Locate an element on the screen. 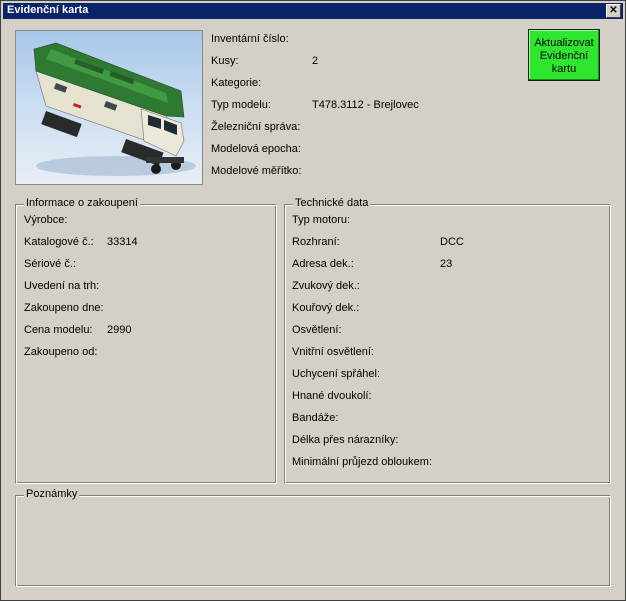  field-label-market-release: Uvedení na trh: is located at coordinates (62, 286).